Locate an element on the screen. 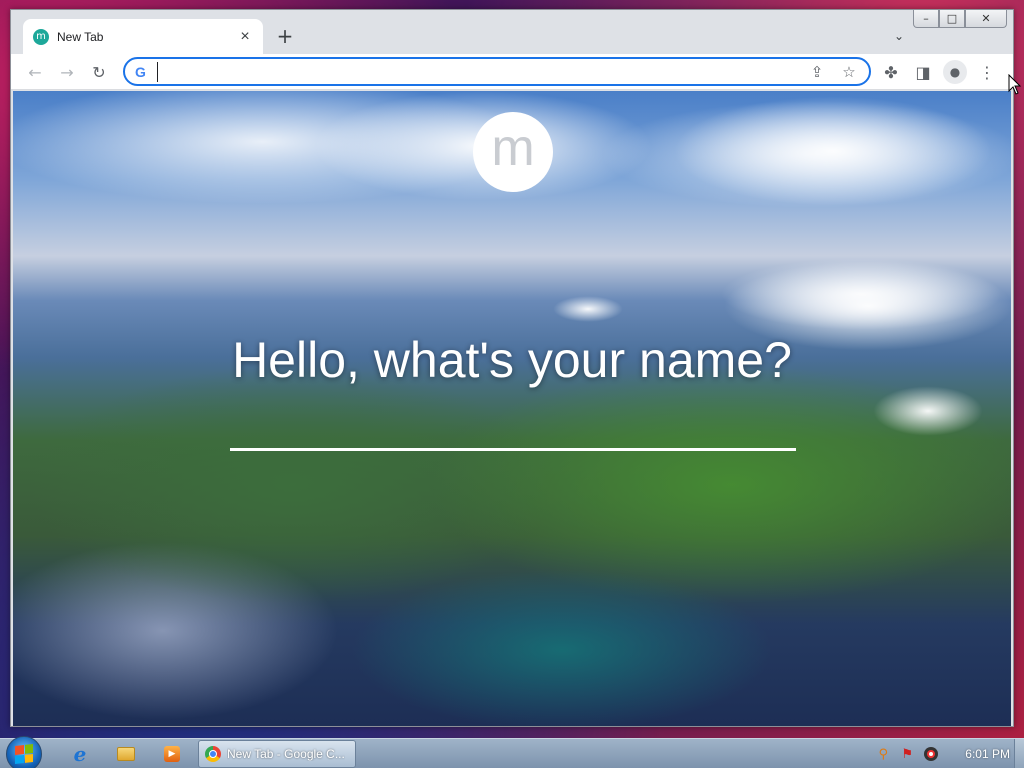  profile-avatar-icon: ● is located at coordinates (955, 72).